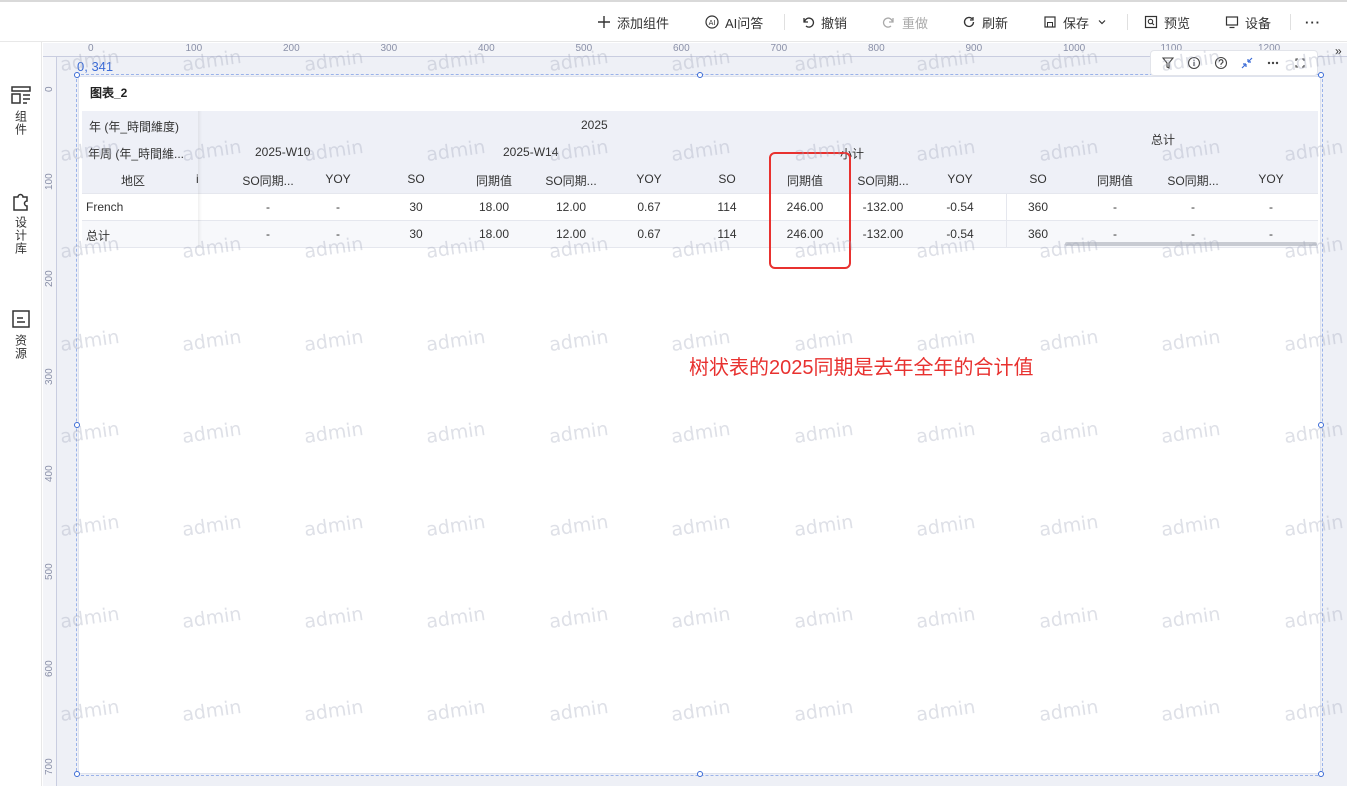 Image resolution: width=1347 pixels, height=786 pixels. Describe the element at coordinates (21, 414) in the screenshot. I see `left-sidebar: 组件 设计库 资源` at that location.